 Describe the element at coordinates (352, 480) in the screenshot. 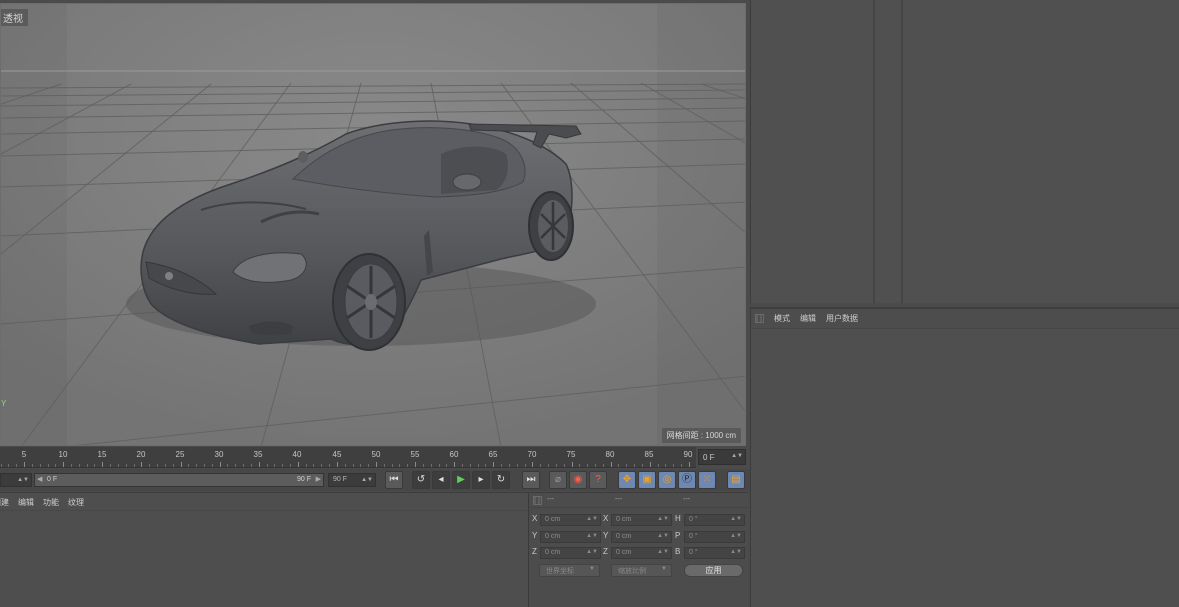

I see `end-frame-field: 90 F ▲▼` at that location.